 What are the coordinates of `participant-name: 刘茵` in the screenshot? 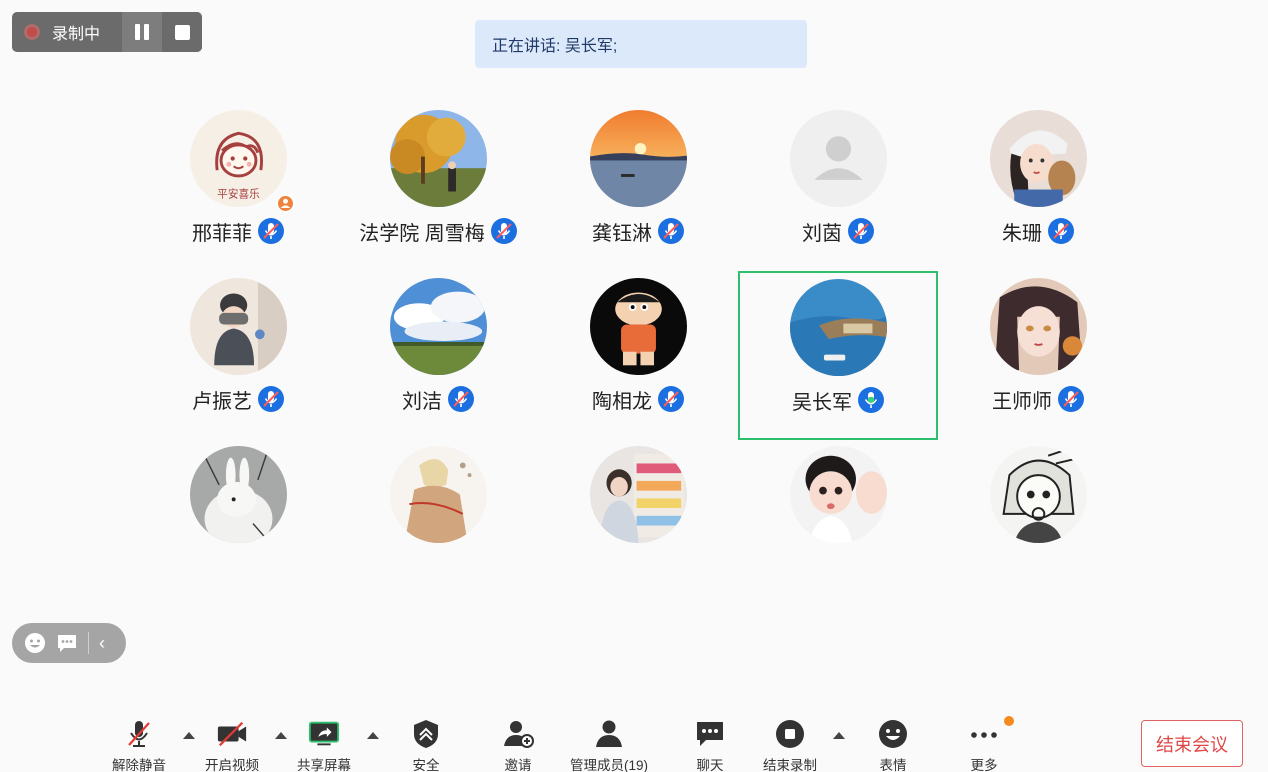 It's located at (822, 233).